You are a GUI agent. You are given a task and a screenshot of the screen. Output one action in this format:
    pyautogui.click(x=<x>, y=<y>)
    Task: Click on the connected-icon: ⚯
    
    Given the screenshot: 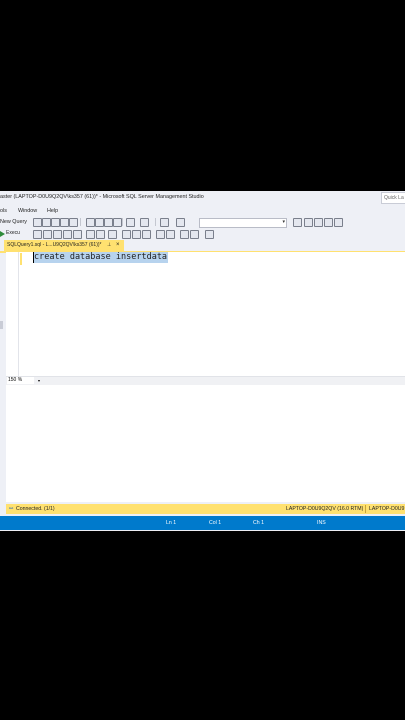 What is the action you would take?
    pyautogui.click(x=11, y=509)
    